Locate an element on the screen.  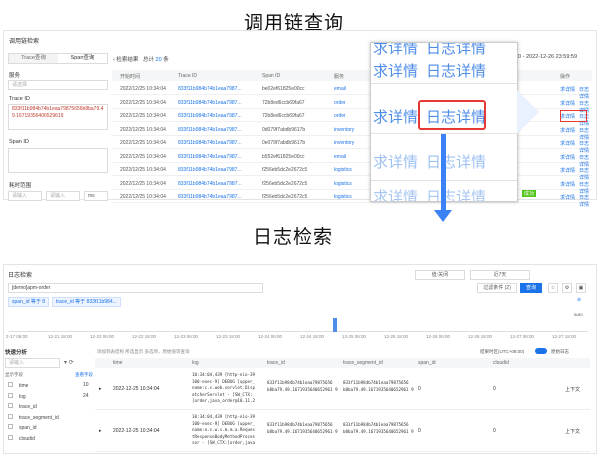
duration-unit-select: ms is located at coordinates (96, 196).